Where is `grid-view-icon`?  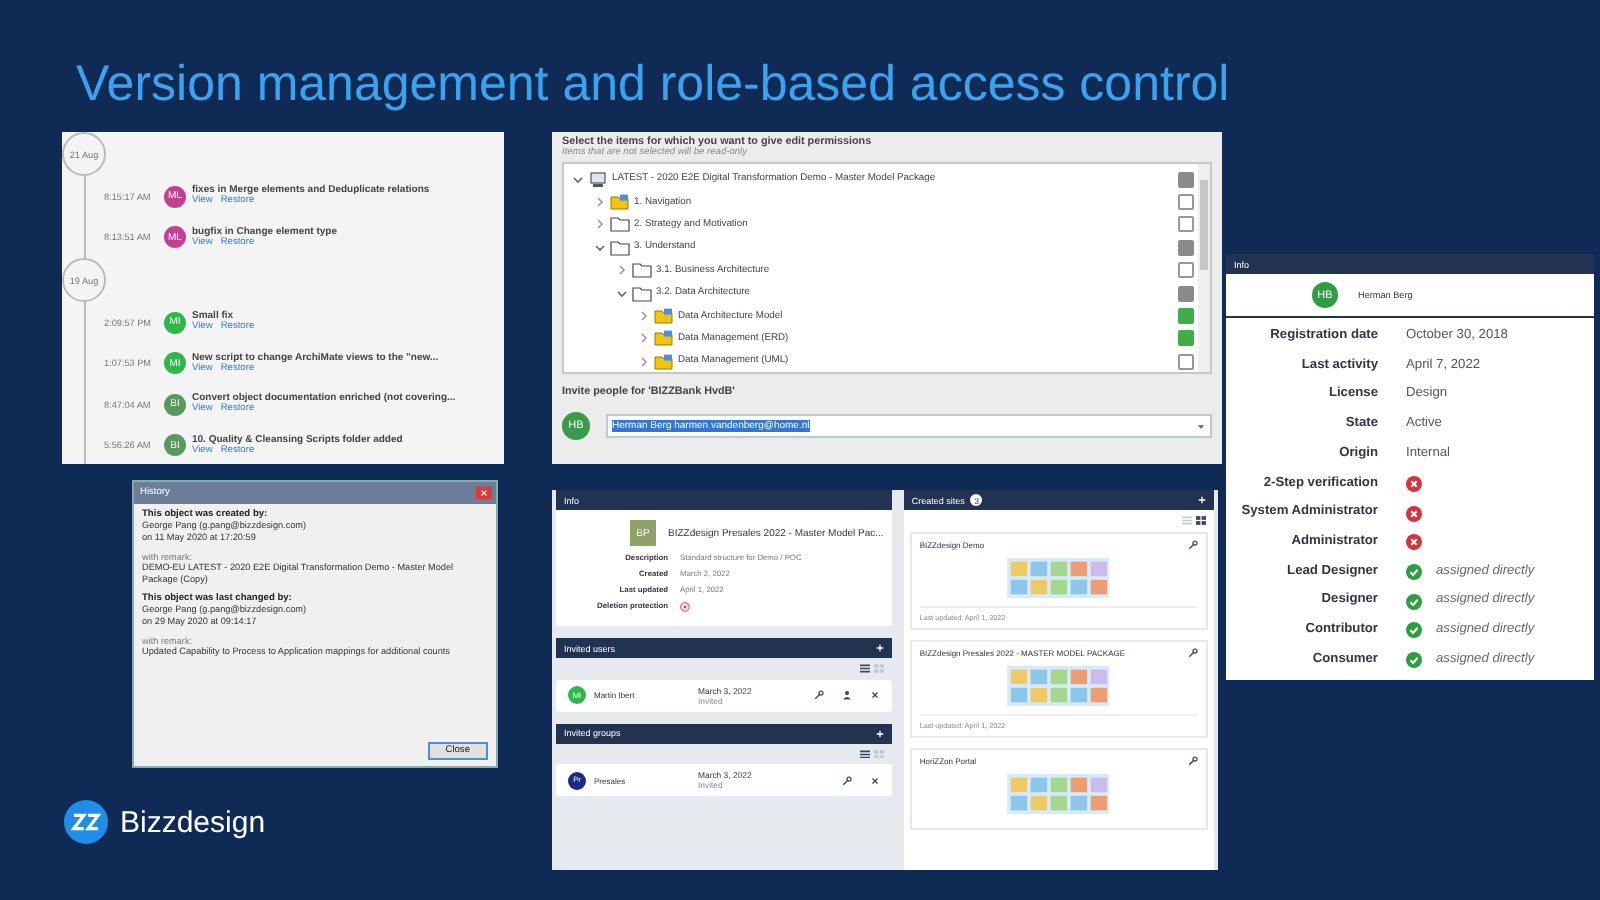
grid-view-icon is located at coordinates (1201, 520).